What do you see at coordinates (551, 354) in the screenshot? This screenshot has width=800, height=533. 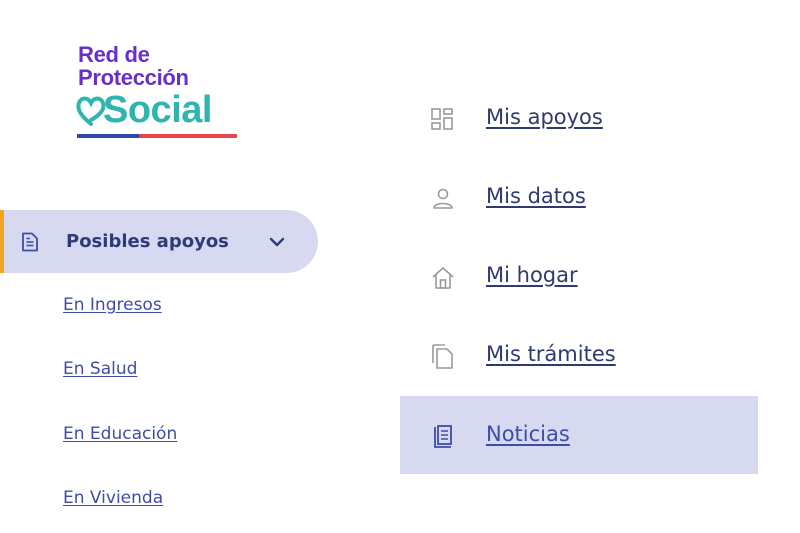 I see `nav-item-label: Mis trámites` at bounding box center [551, 354].